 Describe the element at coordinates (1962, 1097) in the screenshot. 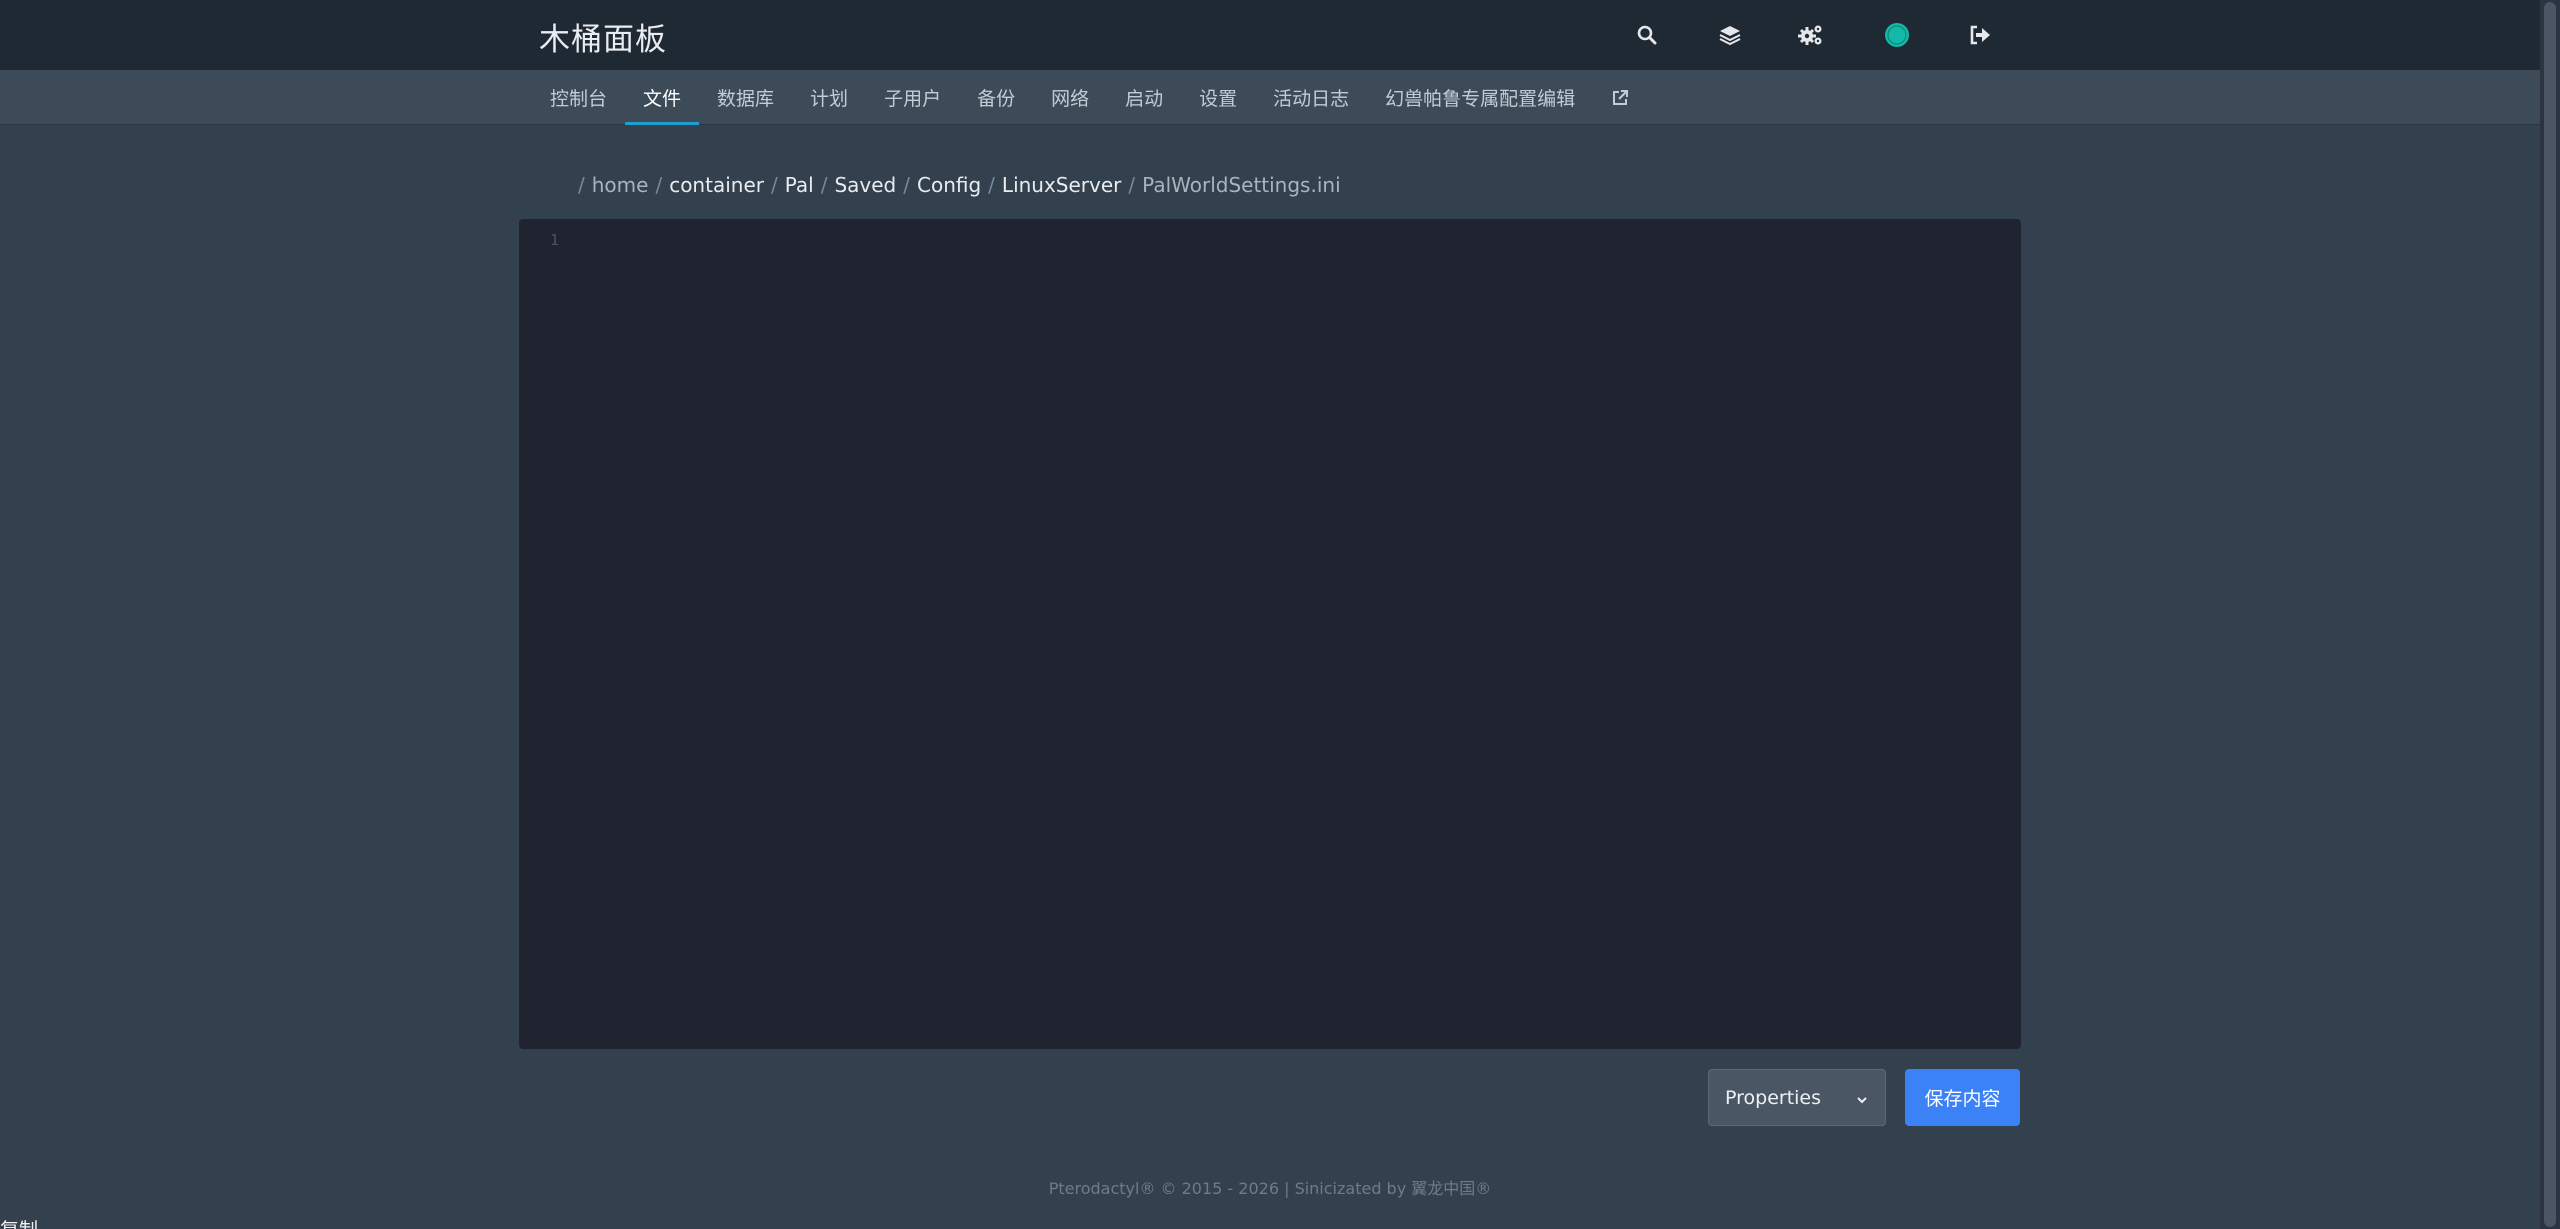

I see `save-content-button: 保存内容` at that location.